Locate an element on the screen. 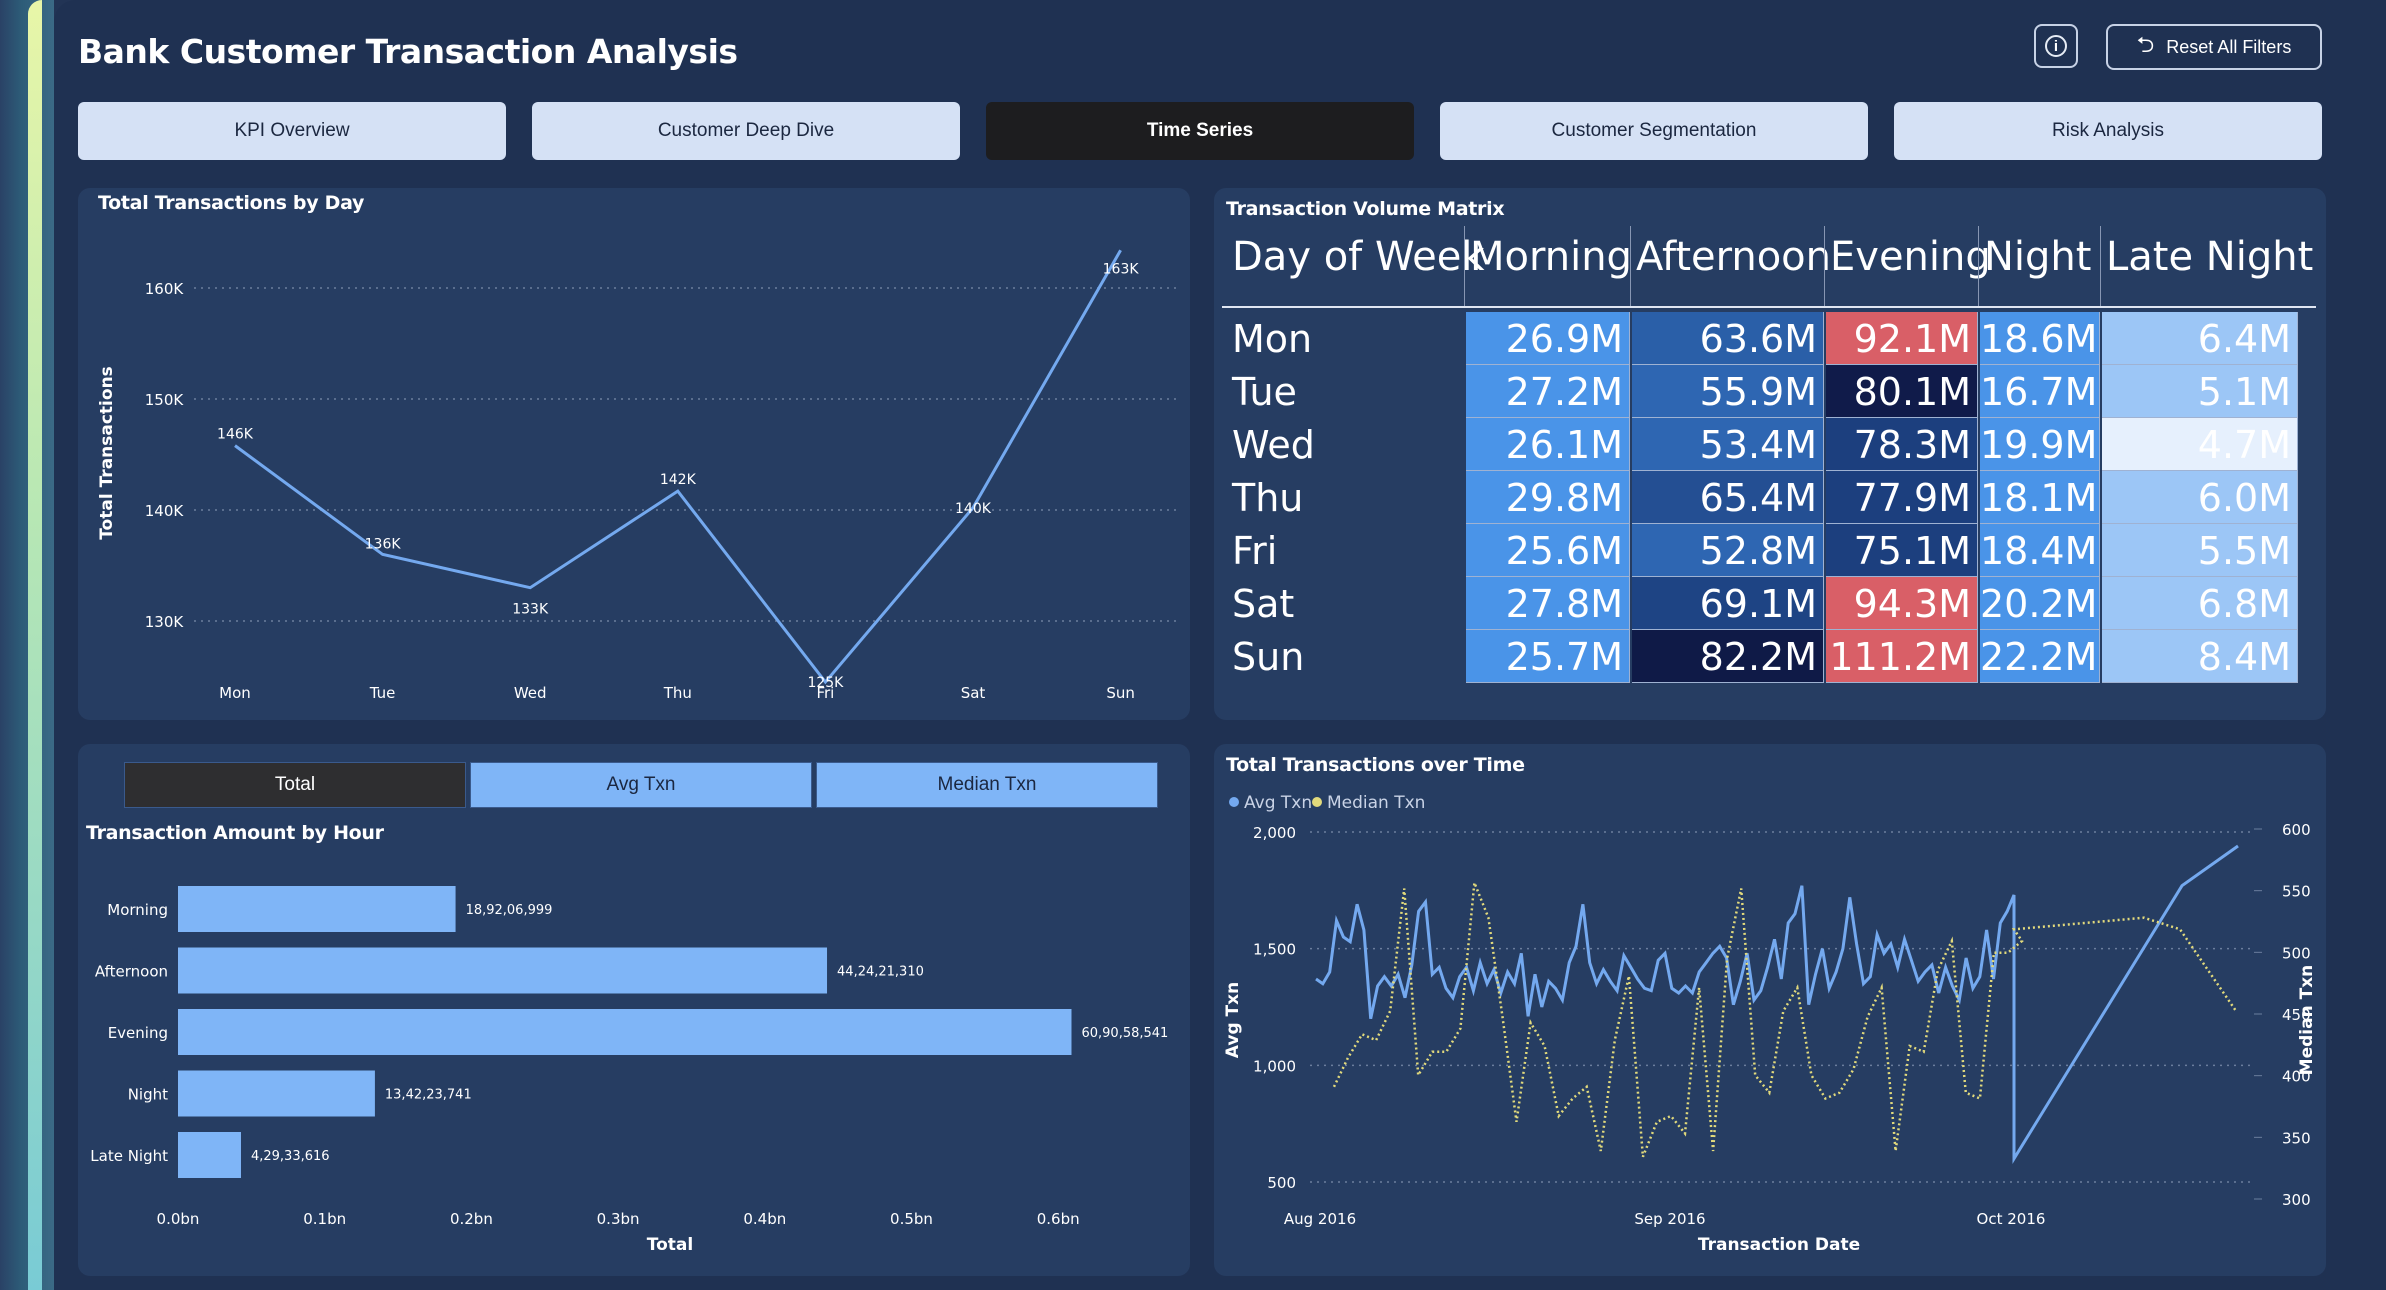 The height and width of the screenshot is (1290, 2386). reset-all-filters-button: ⮌ Reset All Filters is located at coordinates (2214, 47).